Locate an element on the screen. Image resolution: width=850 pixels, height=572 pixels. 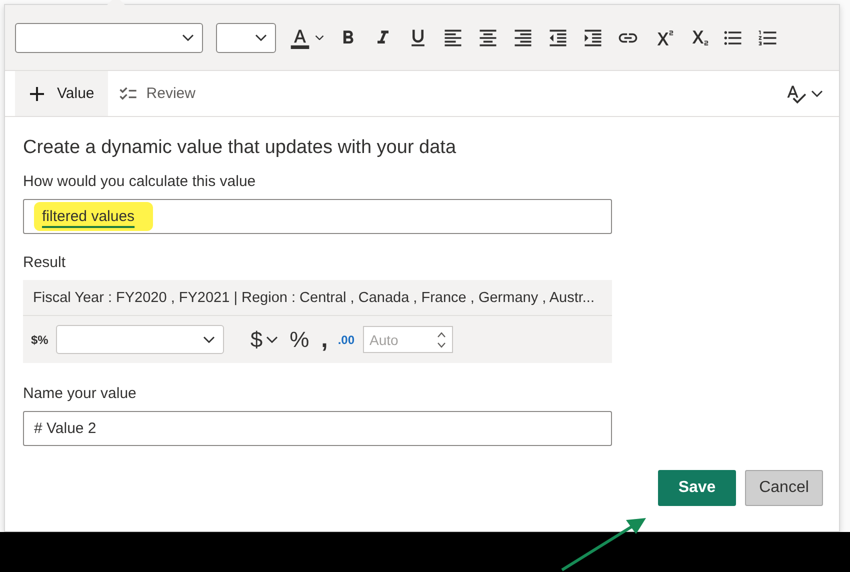
decimal-button: .00 is located at coordinates (346, 339).